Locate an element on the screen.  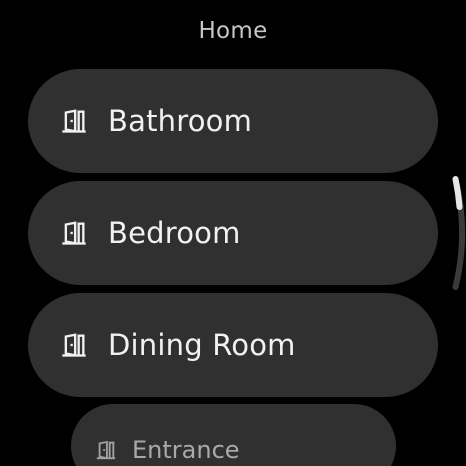
scroll-thumb is located at coordinates (457, 193).